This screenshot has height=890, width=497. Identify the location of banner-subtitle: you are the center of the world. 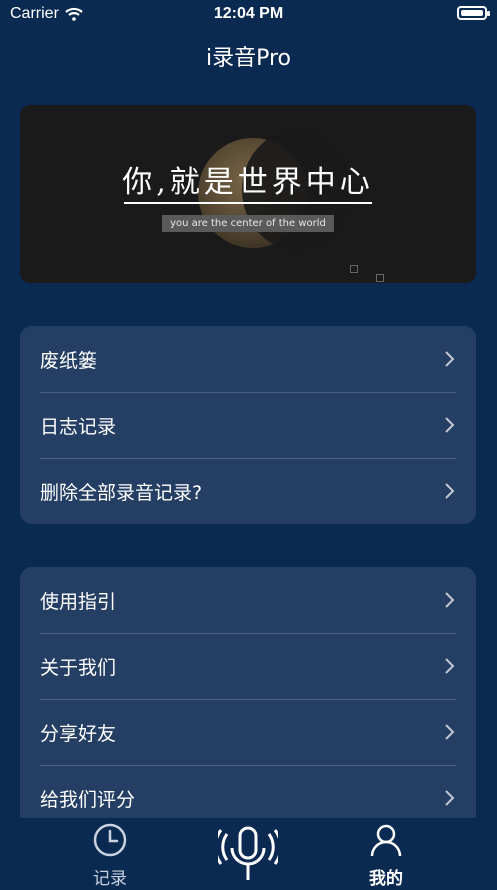
(248, 223).